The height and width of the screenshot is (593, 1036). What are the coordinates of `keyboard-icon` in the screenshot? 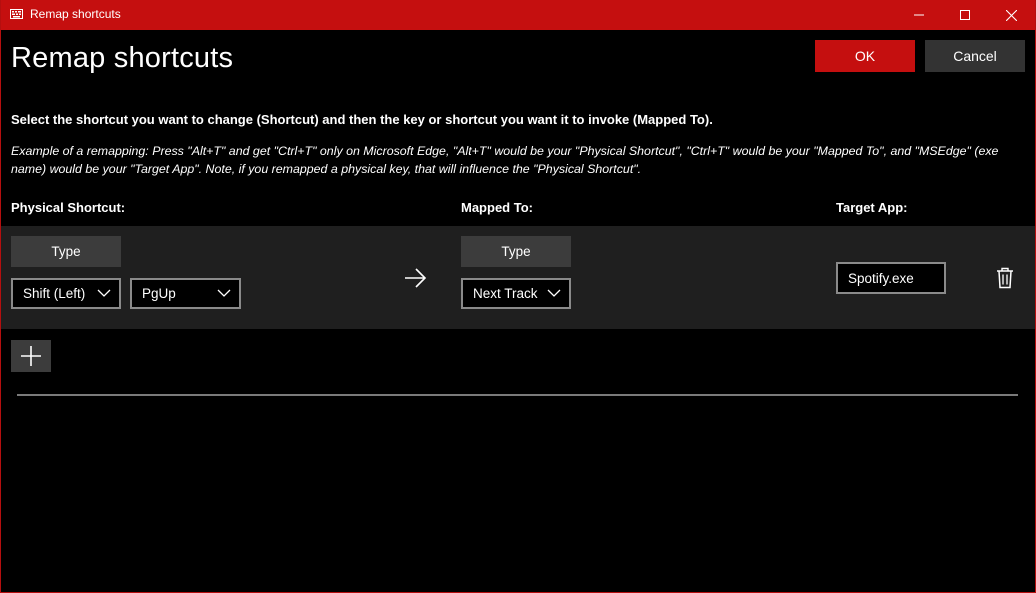 It's located at (16, 14).